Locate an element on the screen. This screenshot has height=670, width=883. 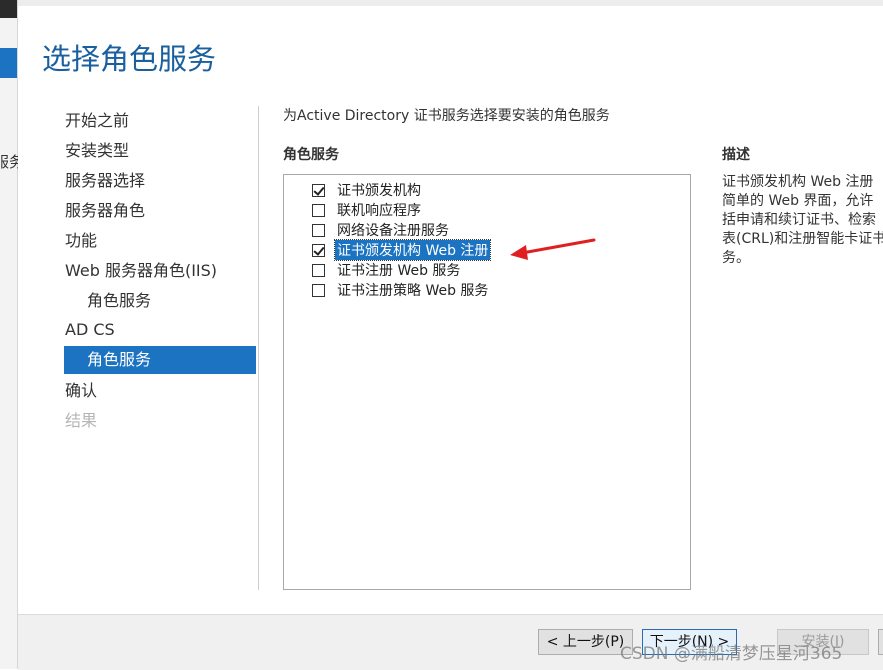
role-item-ca-web-enrollment: 证书颁发机构 Web 注册 is located at coordinates (402, 250).